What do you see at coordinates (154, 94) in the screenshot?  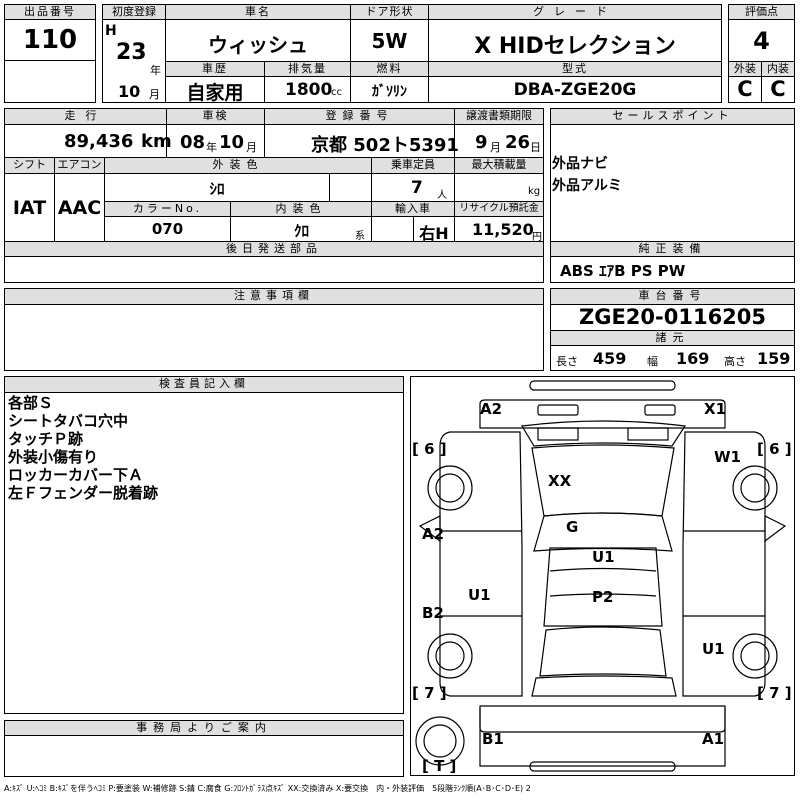 I see `first-reg-month-unit: 月` at bounding box center [154, 94].